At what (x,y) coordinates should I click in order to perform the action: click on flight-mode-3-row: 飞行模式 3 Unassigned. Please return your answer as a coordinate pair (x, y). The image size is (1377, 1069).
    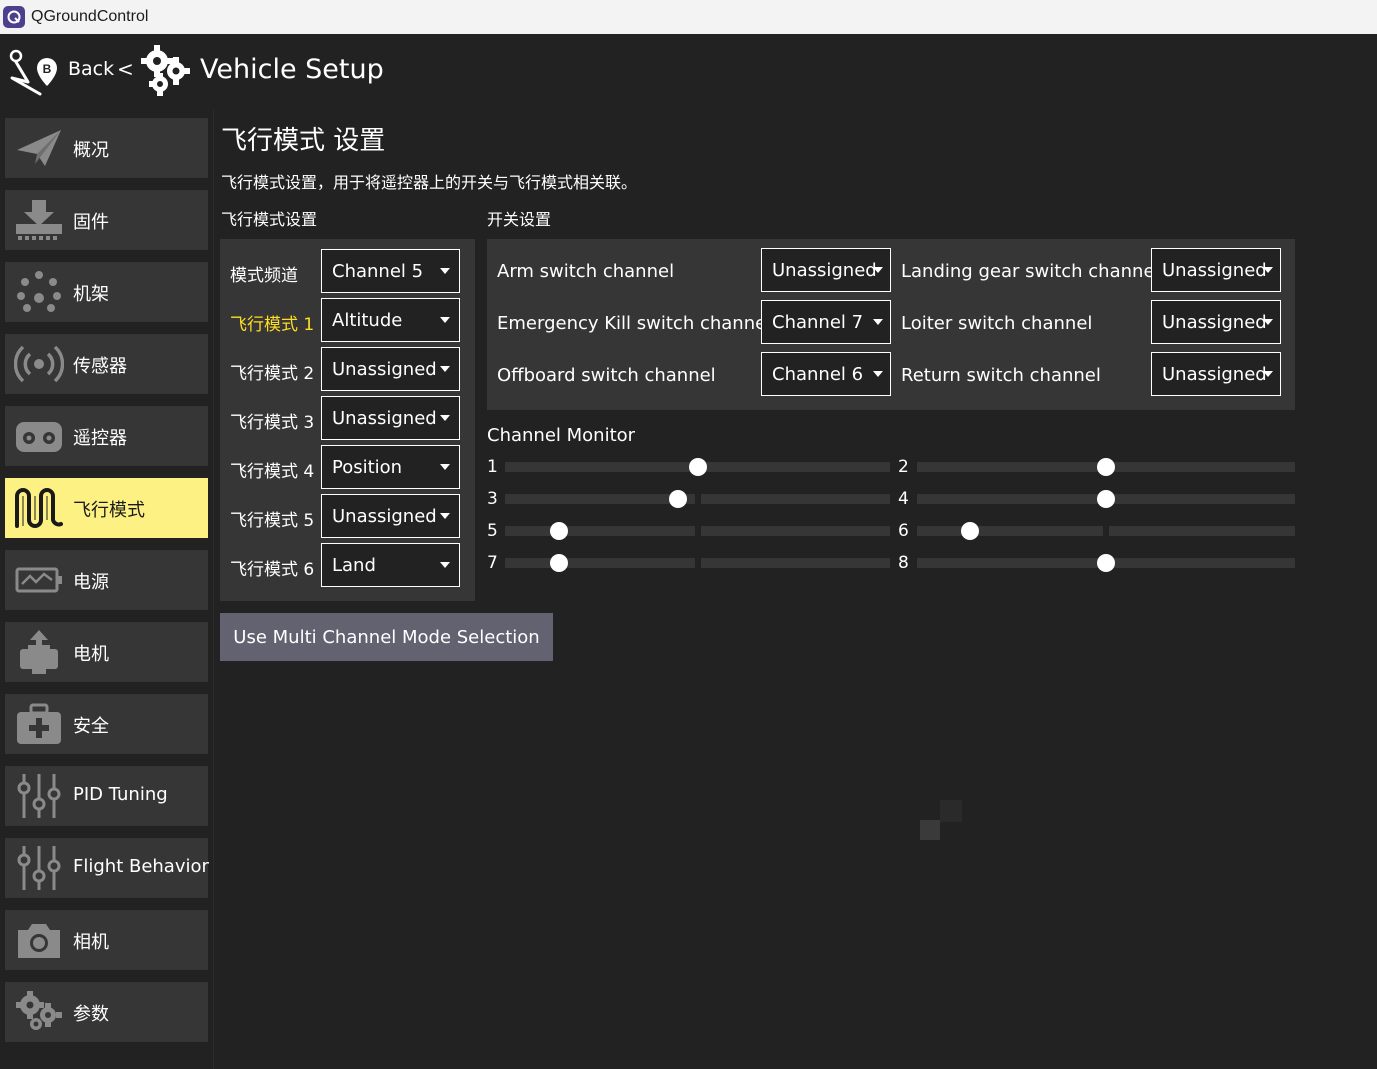
    Looking at the image, I should click on (347, 418).